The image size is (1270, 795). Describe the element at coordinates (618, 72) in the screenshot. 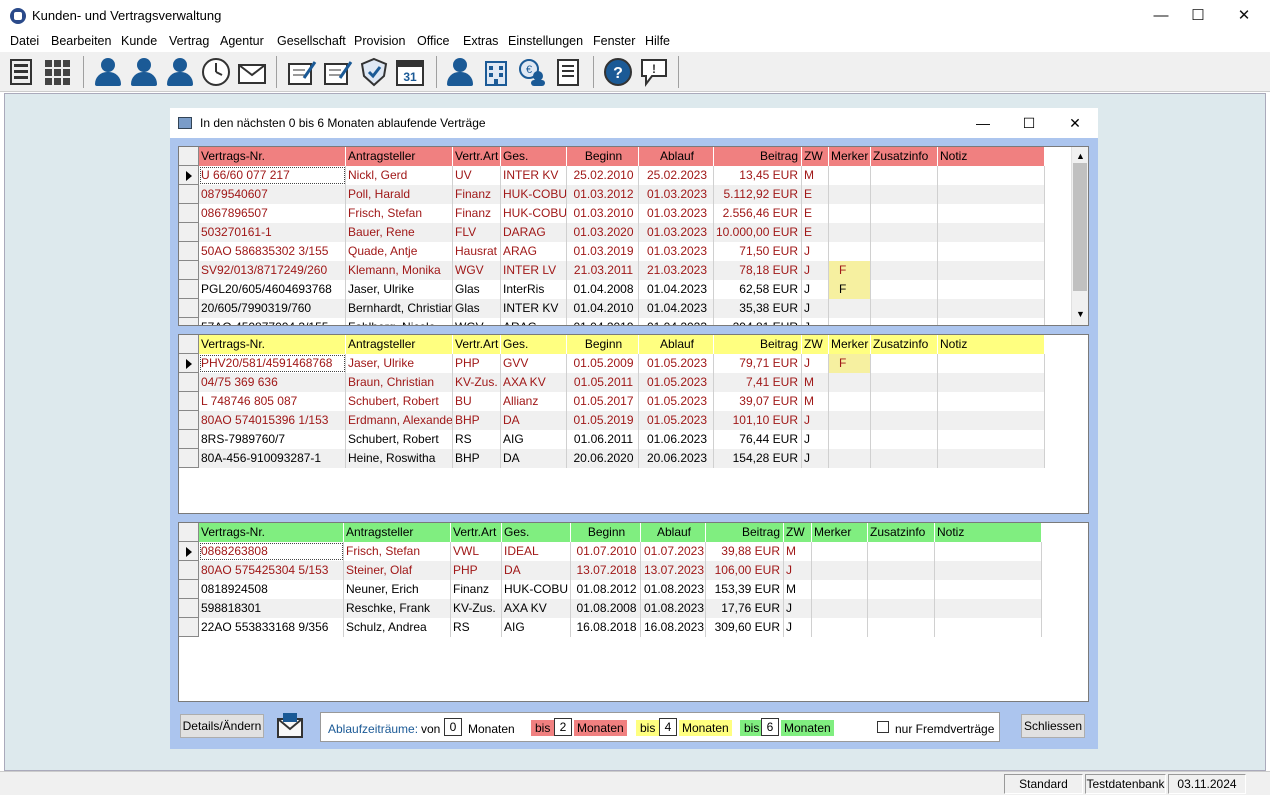

I see `help-icon: ?` at that location.